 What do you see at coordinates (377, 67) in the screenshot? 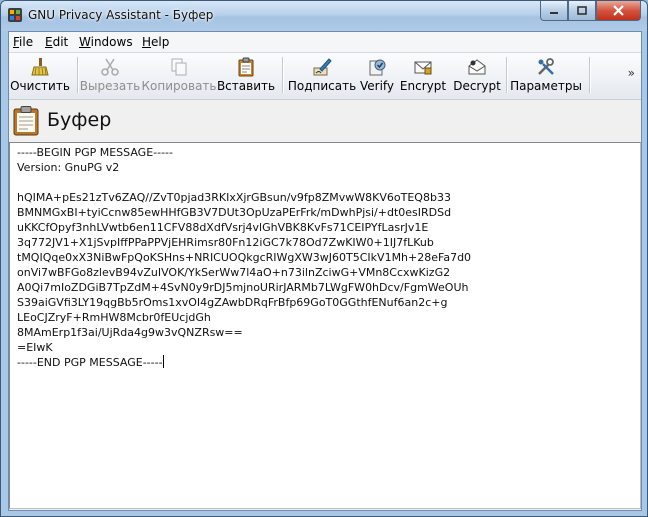
I see `verify-seal-icon` at bounding box center [377, 67].